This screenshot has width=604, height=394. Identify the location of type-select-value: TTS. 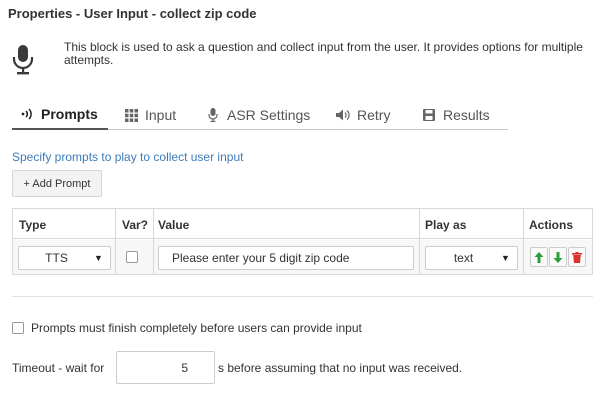
(56, 258).